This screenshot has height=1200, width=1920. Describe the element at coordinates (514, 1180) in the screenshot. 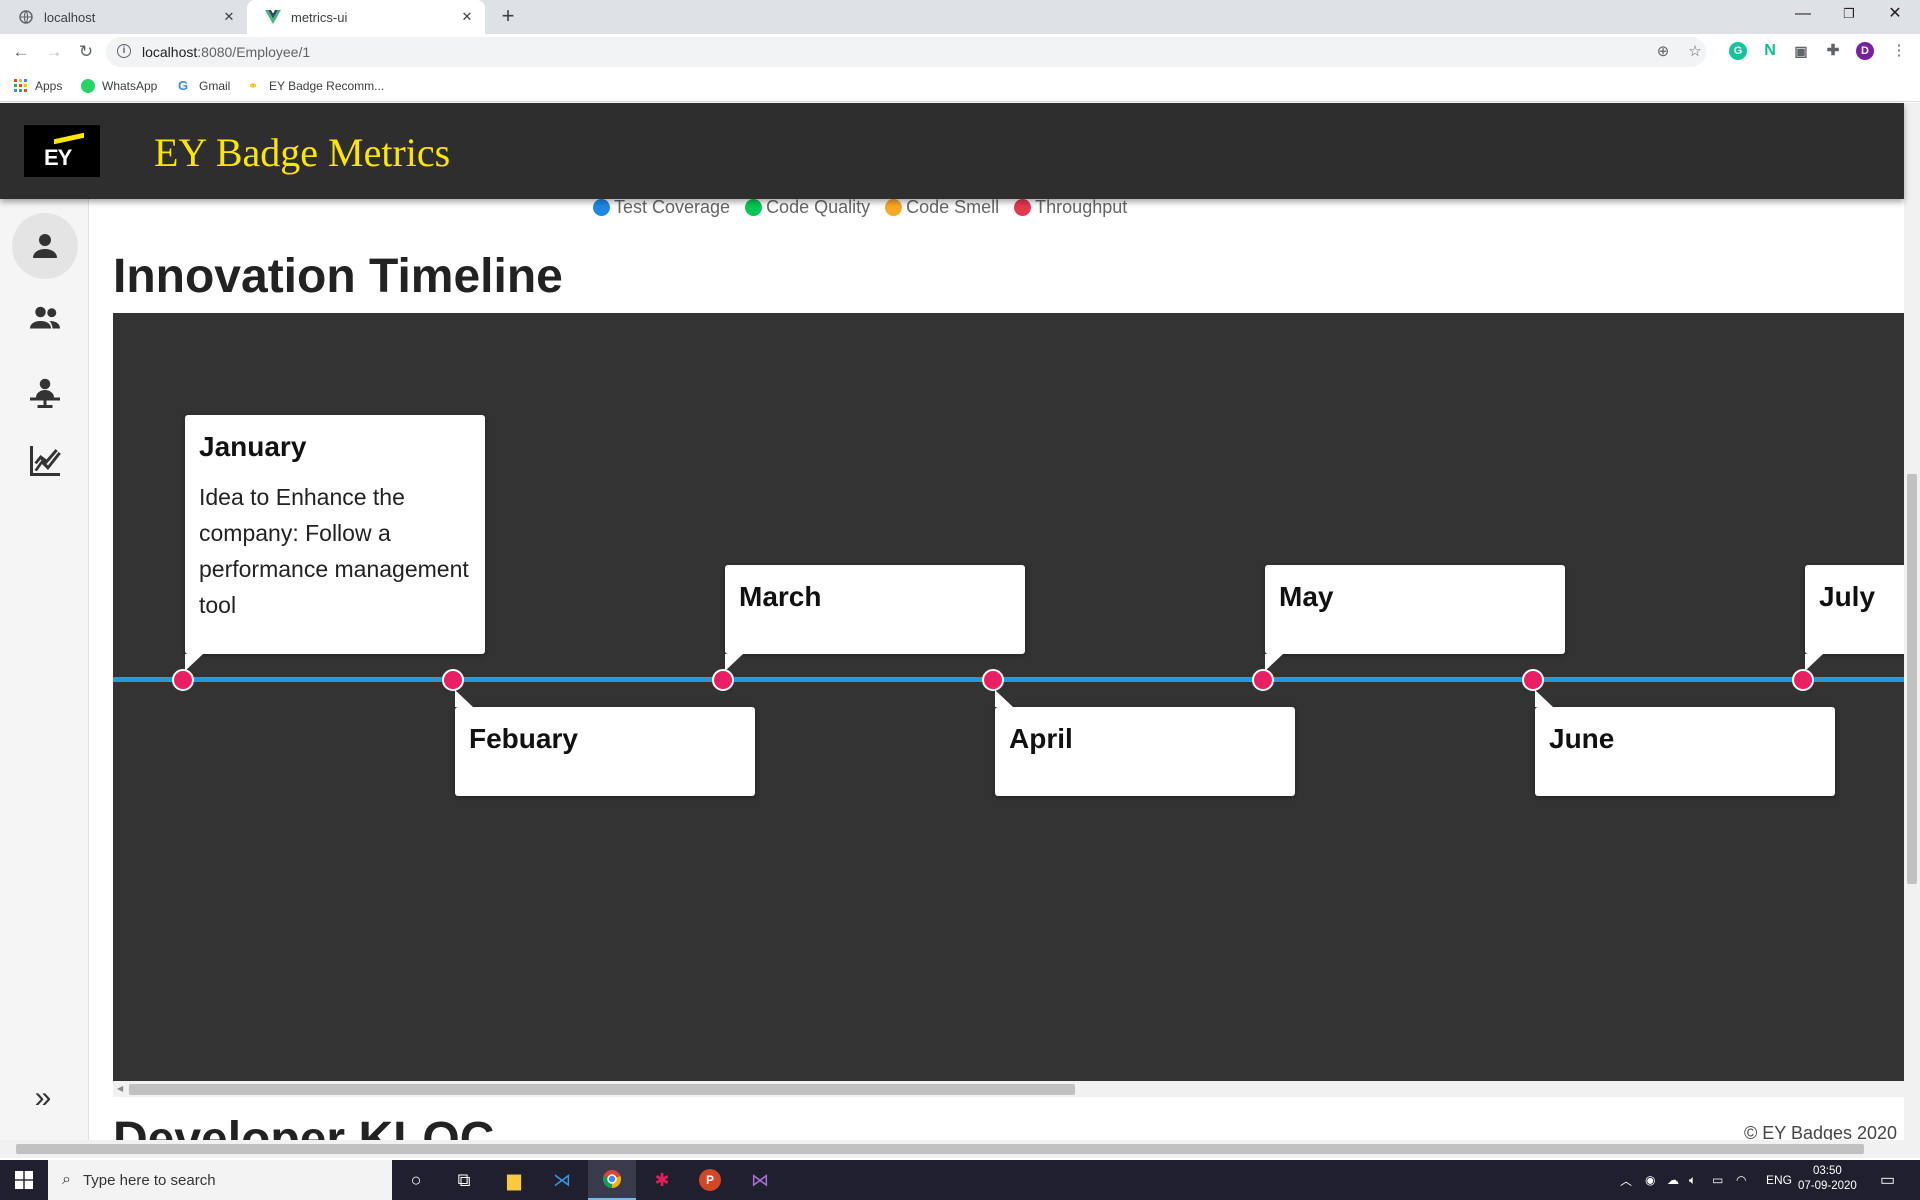

I see `file-explorer-icon: ▆` at that location.